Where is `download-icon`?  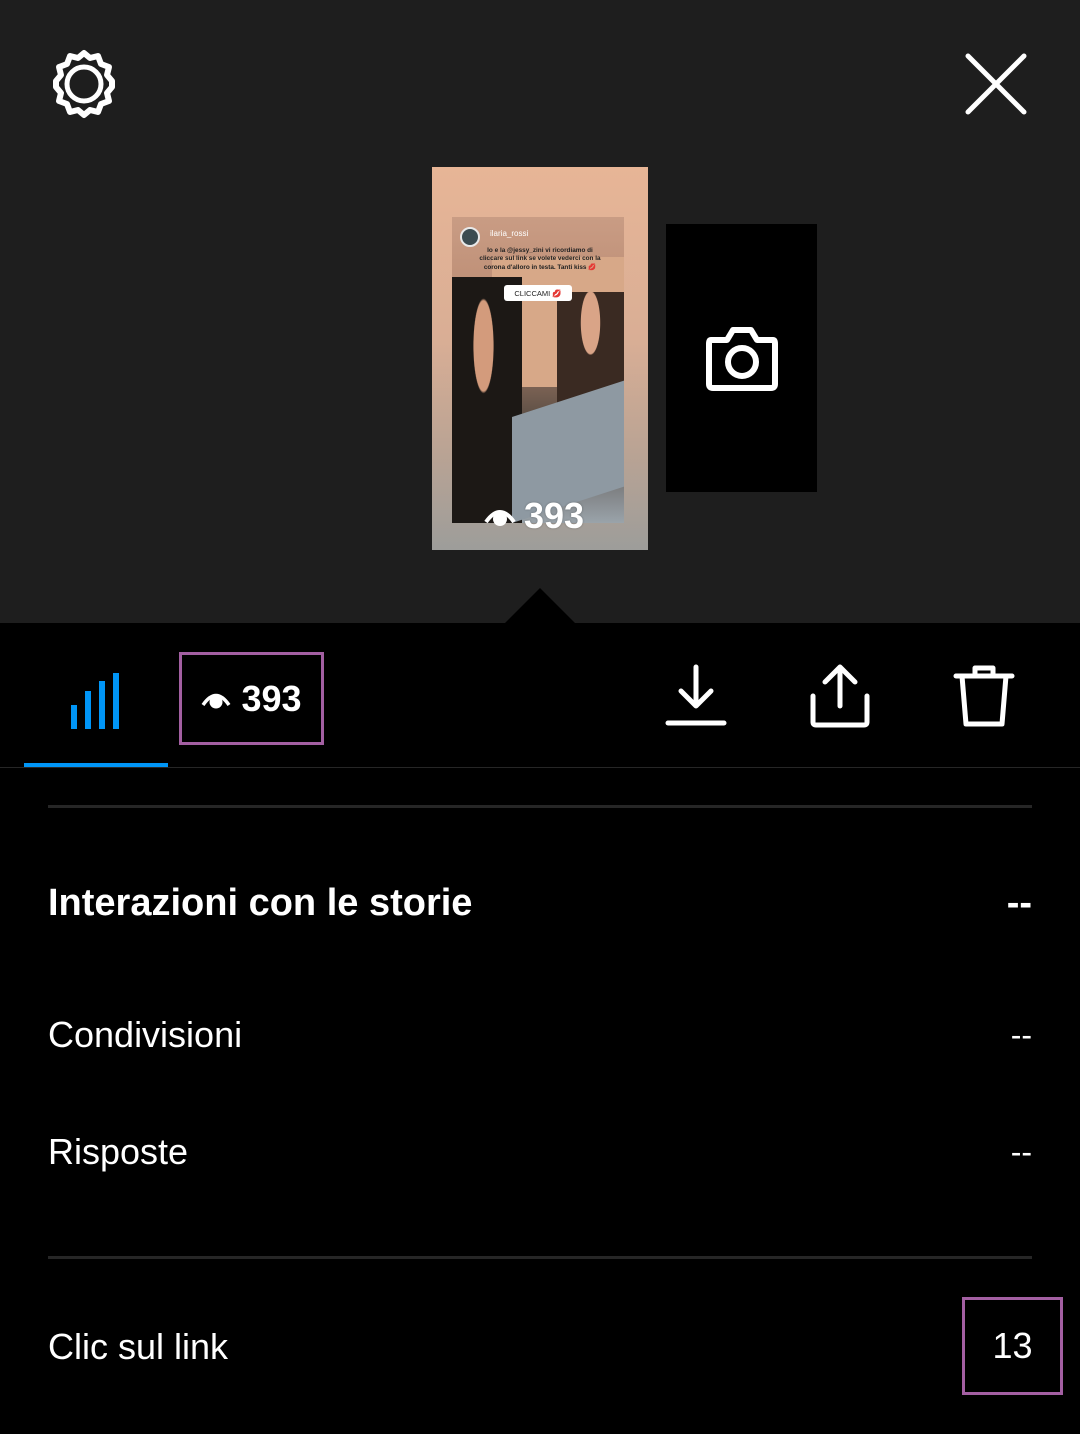 download-icon is located at coordinates (696, 695).